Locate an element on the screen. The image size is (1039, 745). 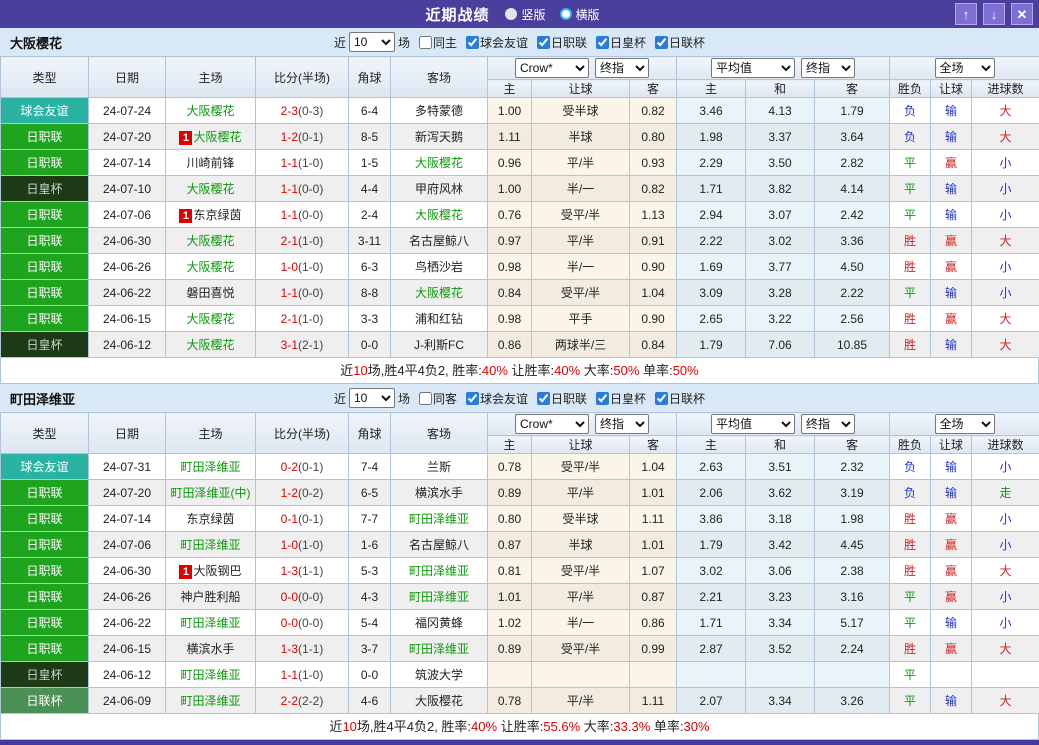
fulltime-score: 1-0 is located at coordinates (289, 267).